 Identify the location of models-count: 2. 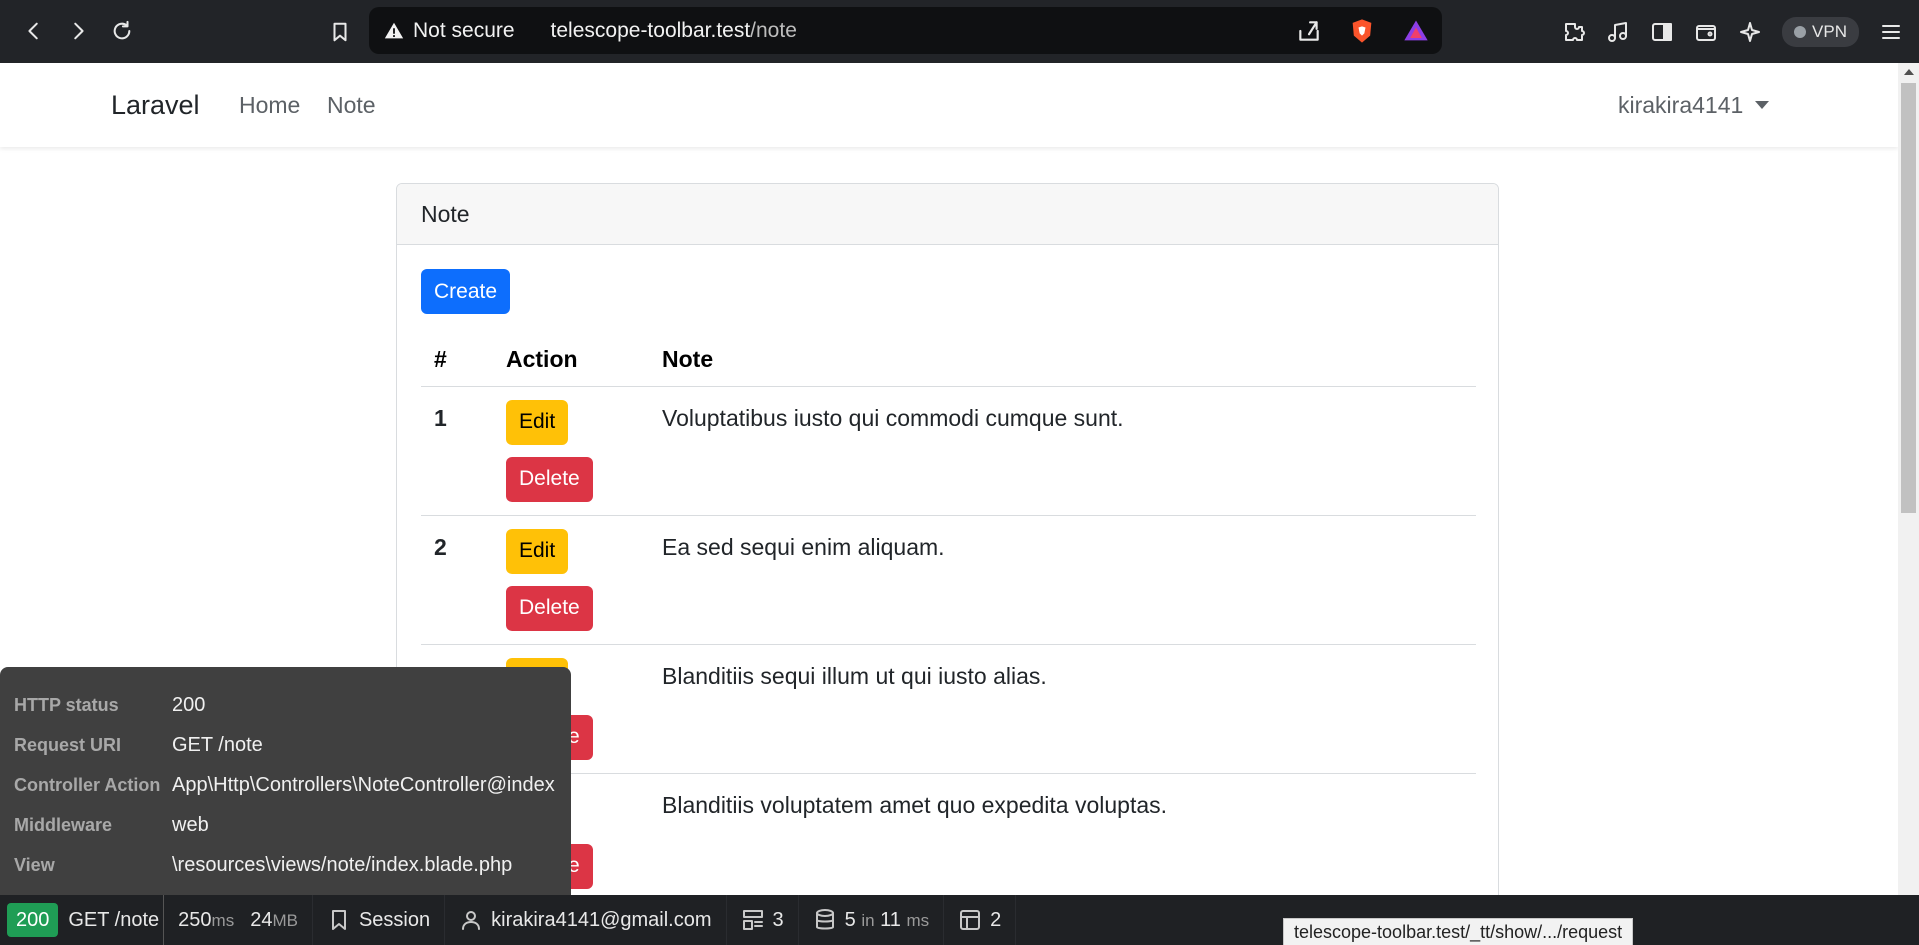
(996, 919).